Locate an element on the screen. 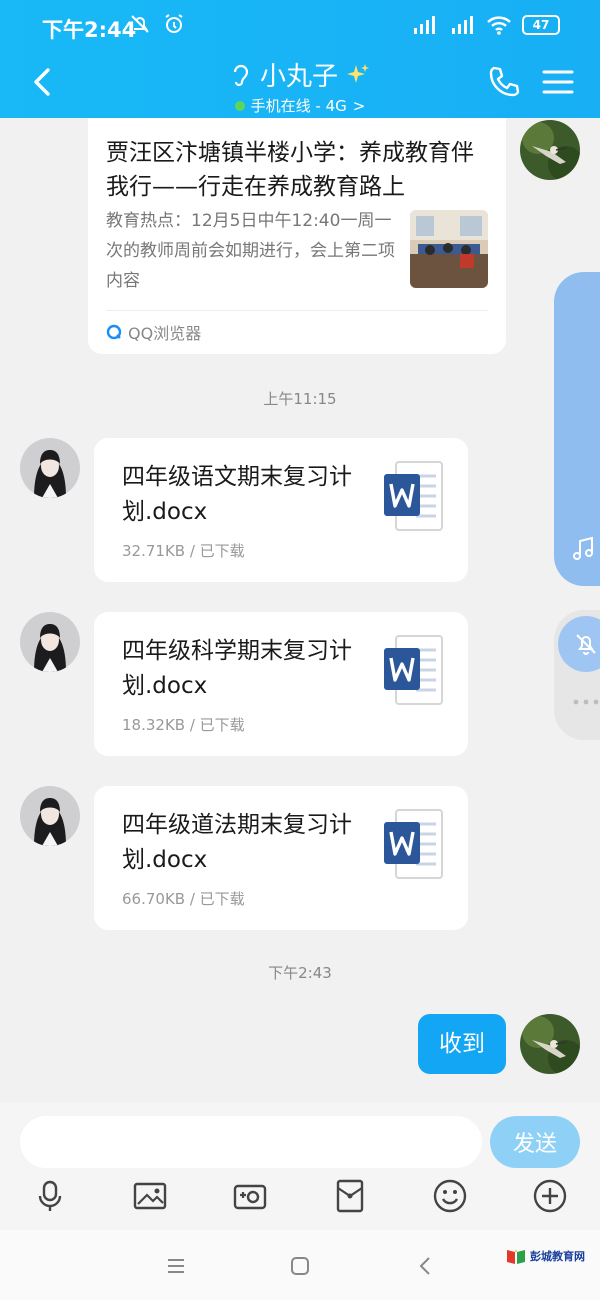 Image resolution: width=600 pixels, height=1300 pixels. more-dots-icon is located at coordinates (586, 702).